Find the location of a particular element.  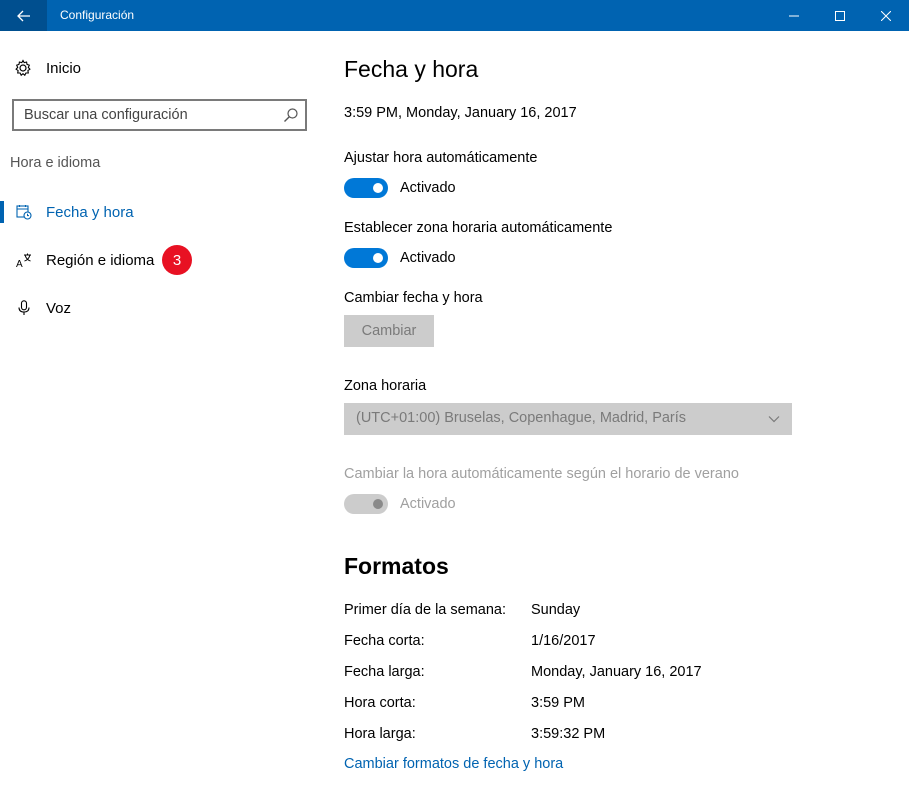

formats-title: Formatos is located at coordinates (396, 566).